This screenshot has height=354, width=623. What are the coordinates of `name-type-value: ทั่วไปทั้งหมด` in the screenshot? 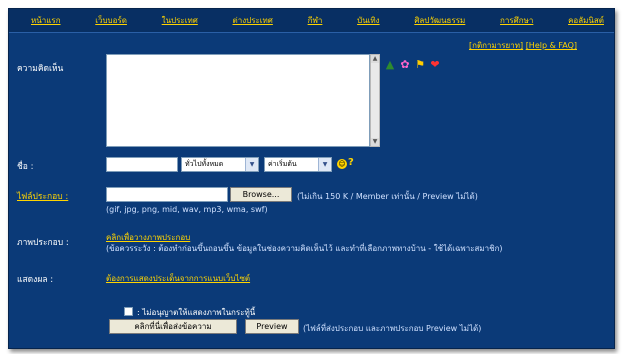 It's located at (204, 164).